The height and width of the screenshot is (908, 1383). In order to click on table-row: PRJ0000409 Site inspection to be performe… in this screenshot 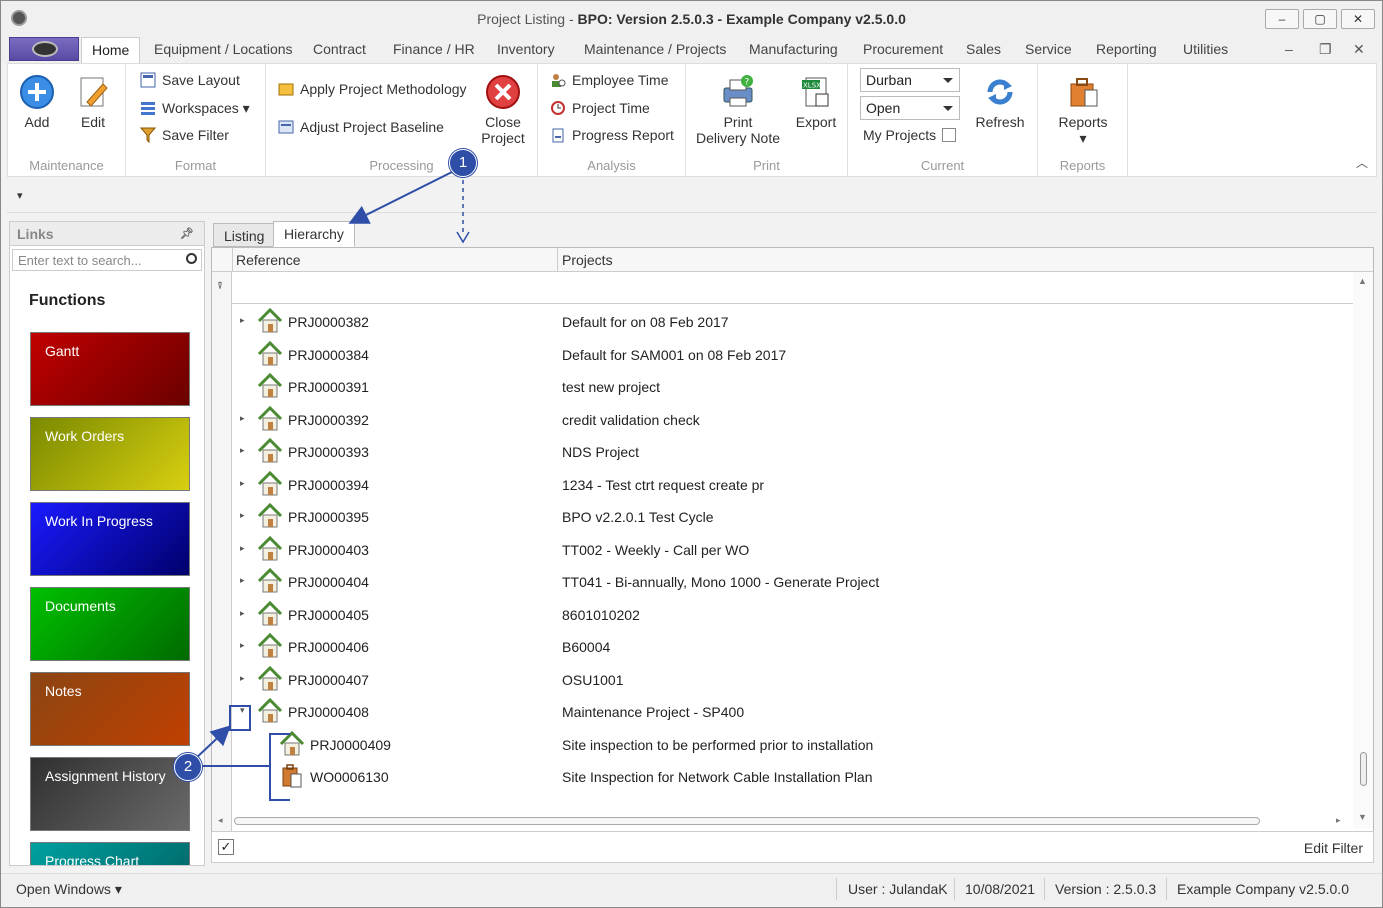, I will do `click(792, 744)`.